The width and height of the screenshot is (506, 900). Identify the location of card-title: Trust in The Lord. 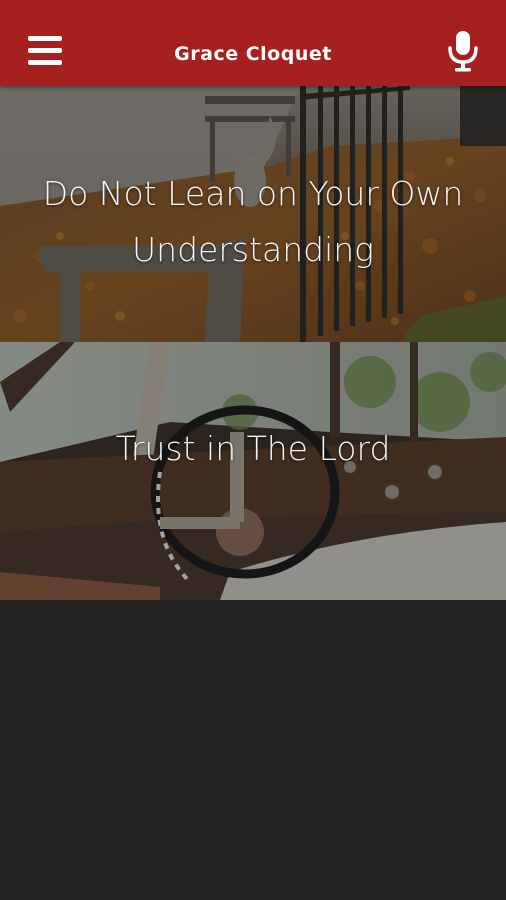
(253, 448).